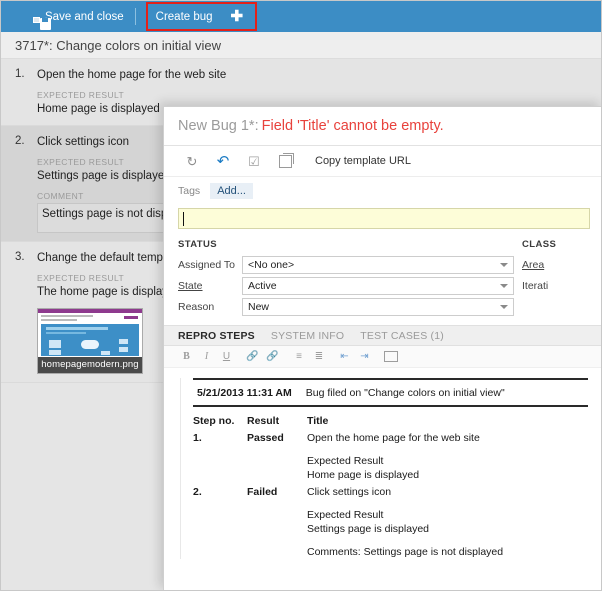  I want to click on reason-value: New, so click(259, 306).